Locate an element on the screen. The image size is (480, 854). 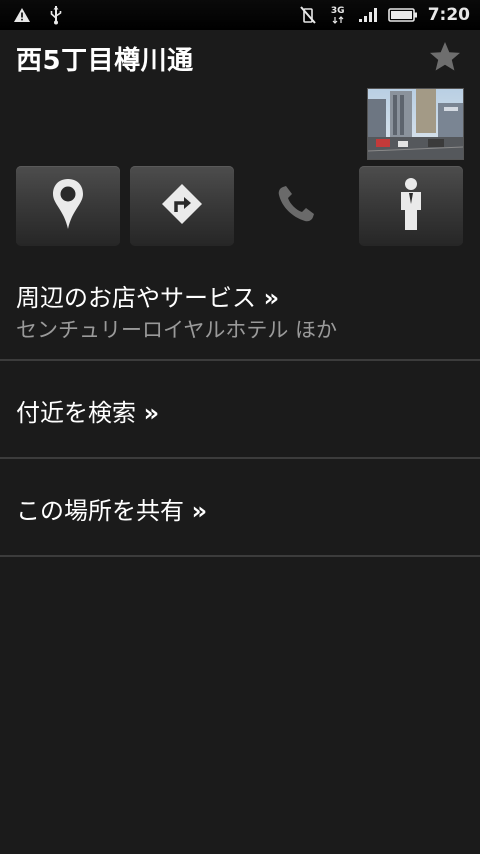
street-view-button is located at coordinates (411, 206).